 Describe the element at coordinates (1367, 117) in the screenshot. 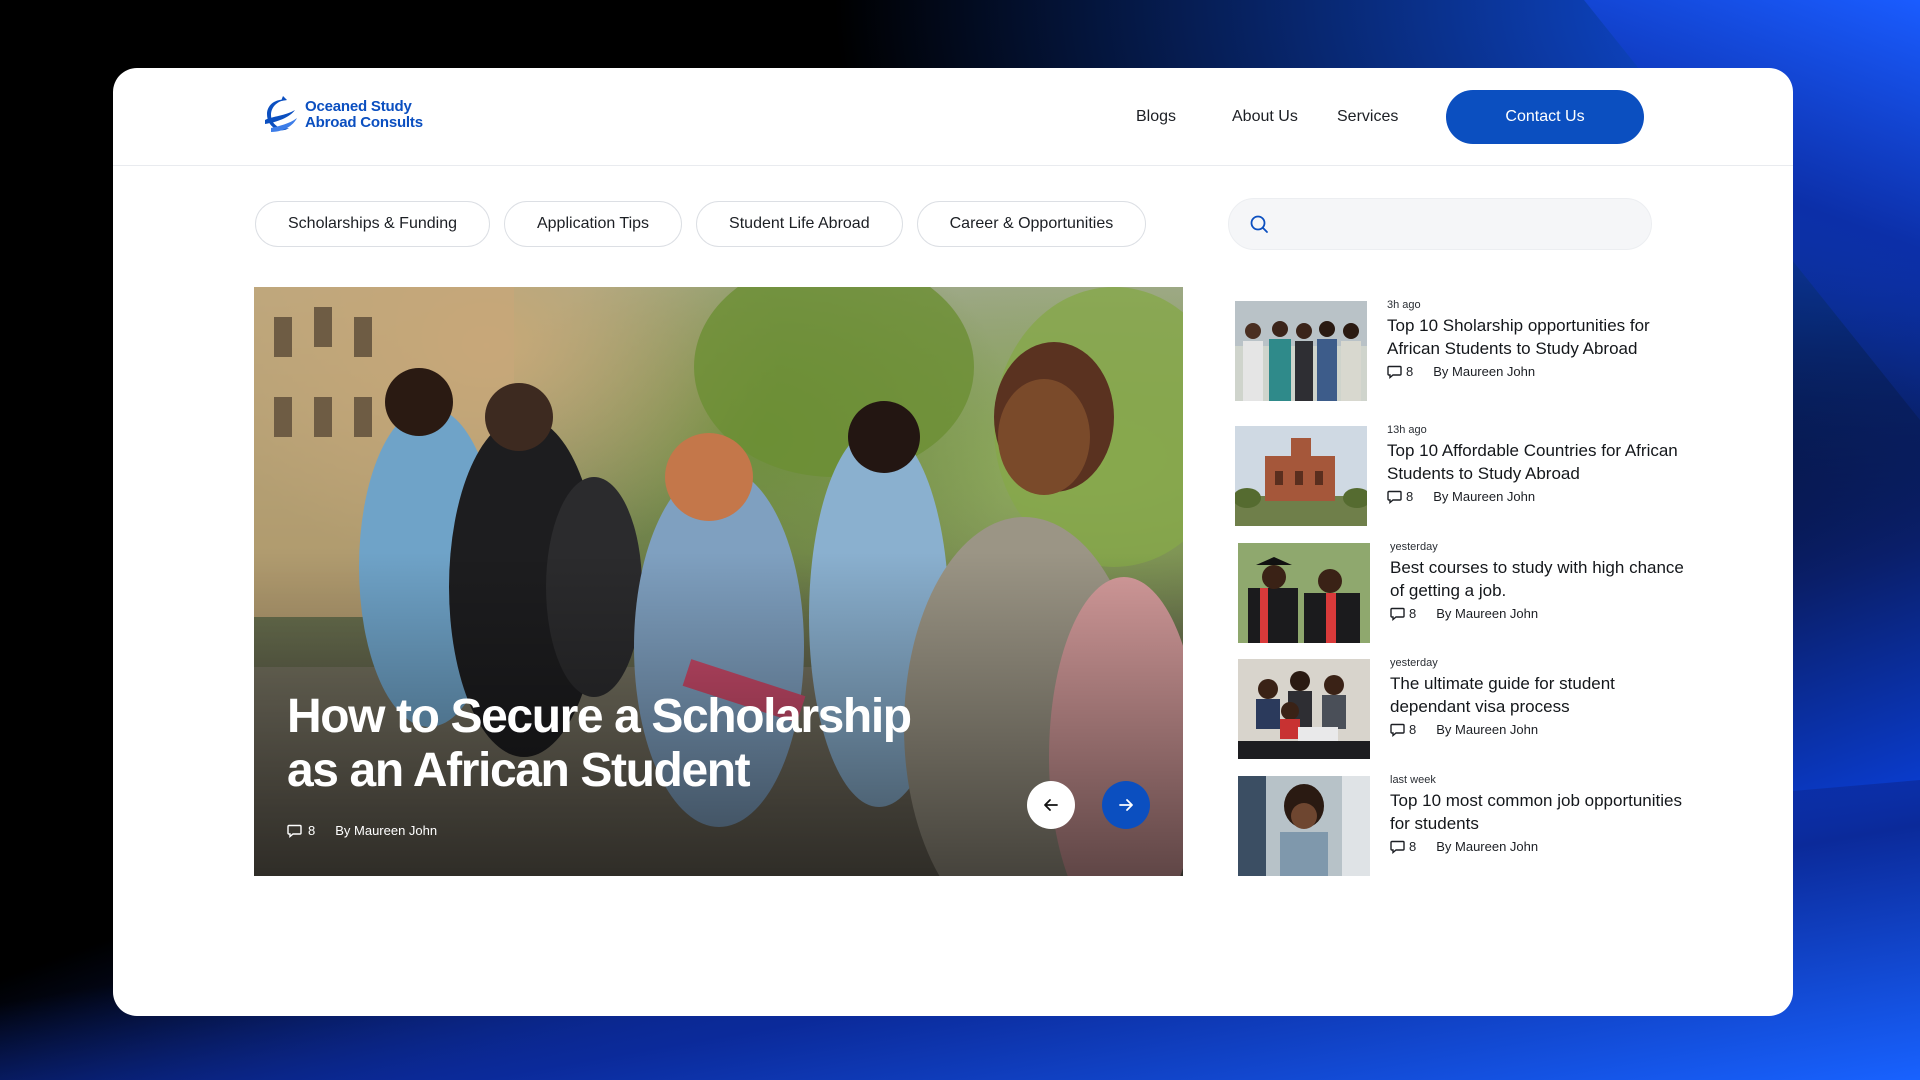

I see `nav-services: Services` at that location.